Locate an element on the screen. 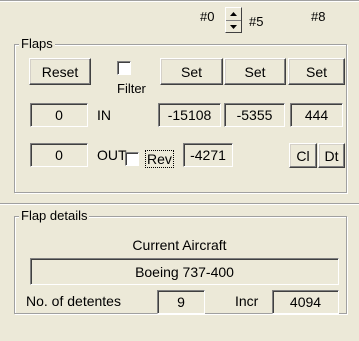  set-button-5: Set is located at coordinates (255, 71).